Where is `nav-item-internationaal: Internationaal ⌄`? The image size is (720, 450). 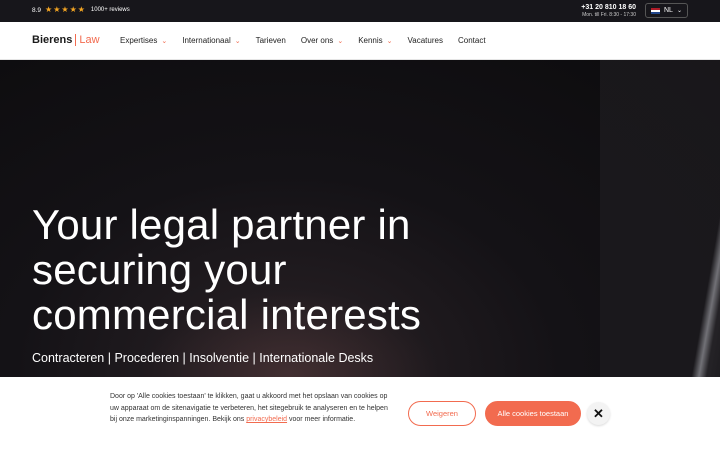 nav-item-internationaal: Internationaal ⌄ is located at coordinates (211, 40).